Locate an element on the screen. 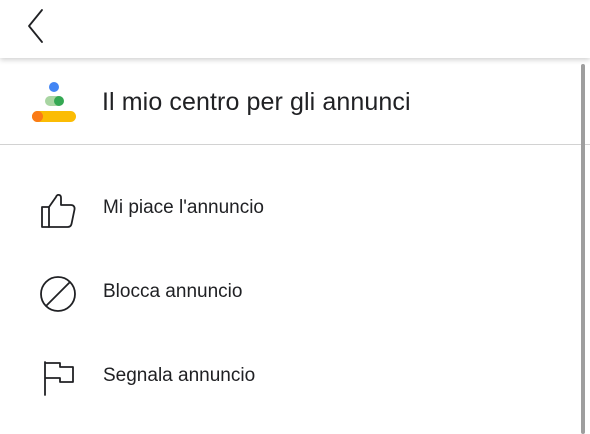  flag-icon is located at coordinates (59, 378).